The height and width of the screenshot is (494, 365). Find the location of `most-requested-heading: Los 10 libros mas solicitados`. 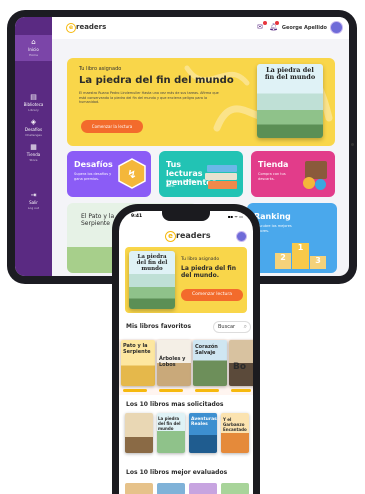

most-requested-heading: Los 10 libros mas solicitados is located at coordinates (175, 404).